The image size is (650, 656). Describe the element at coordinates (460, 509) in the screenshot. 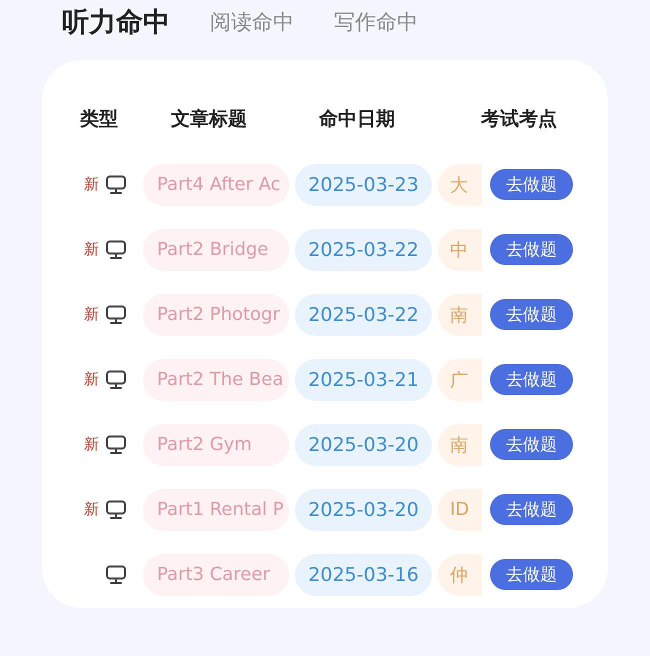

I see `exam-location: ID` at that location.